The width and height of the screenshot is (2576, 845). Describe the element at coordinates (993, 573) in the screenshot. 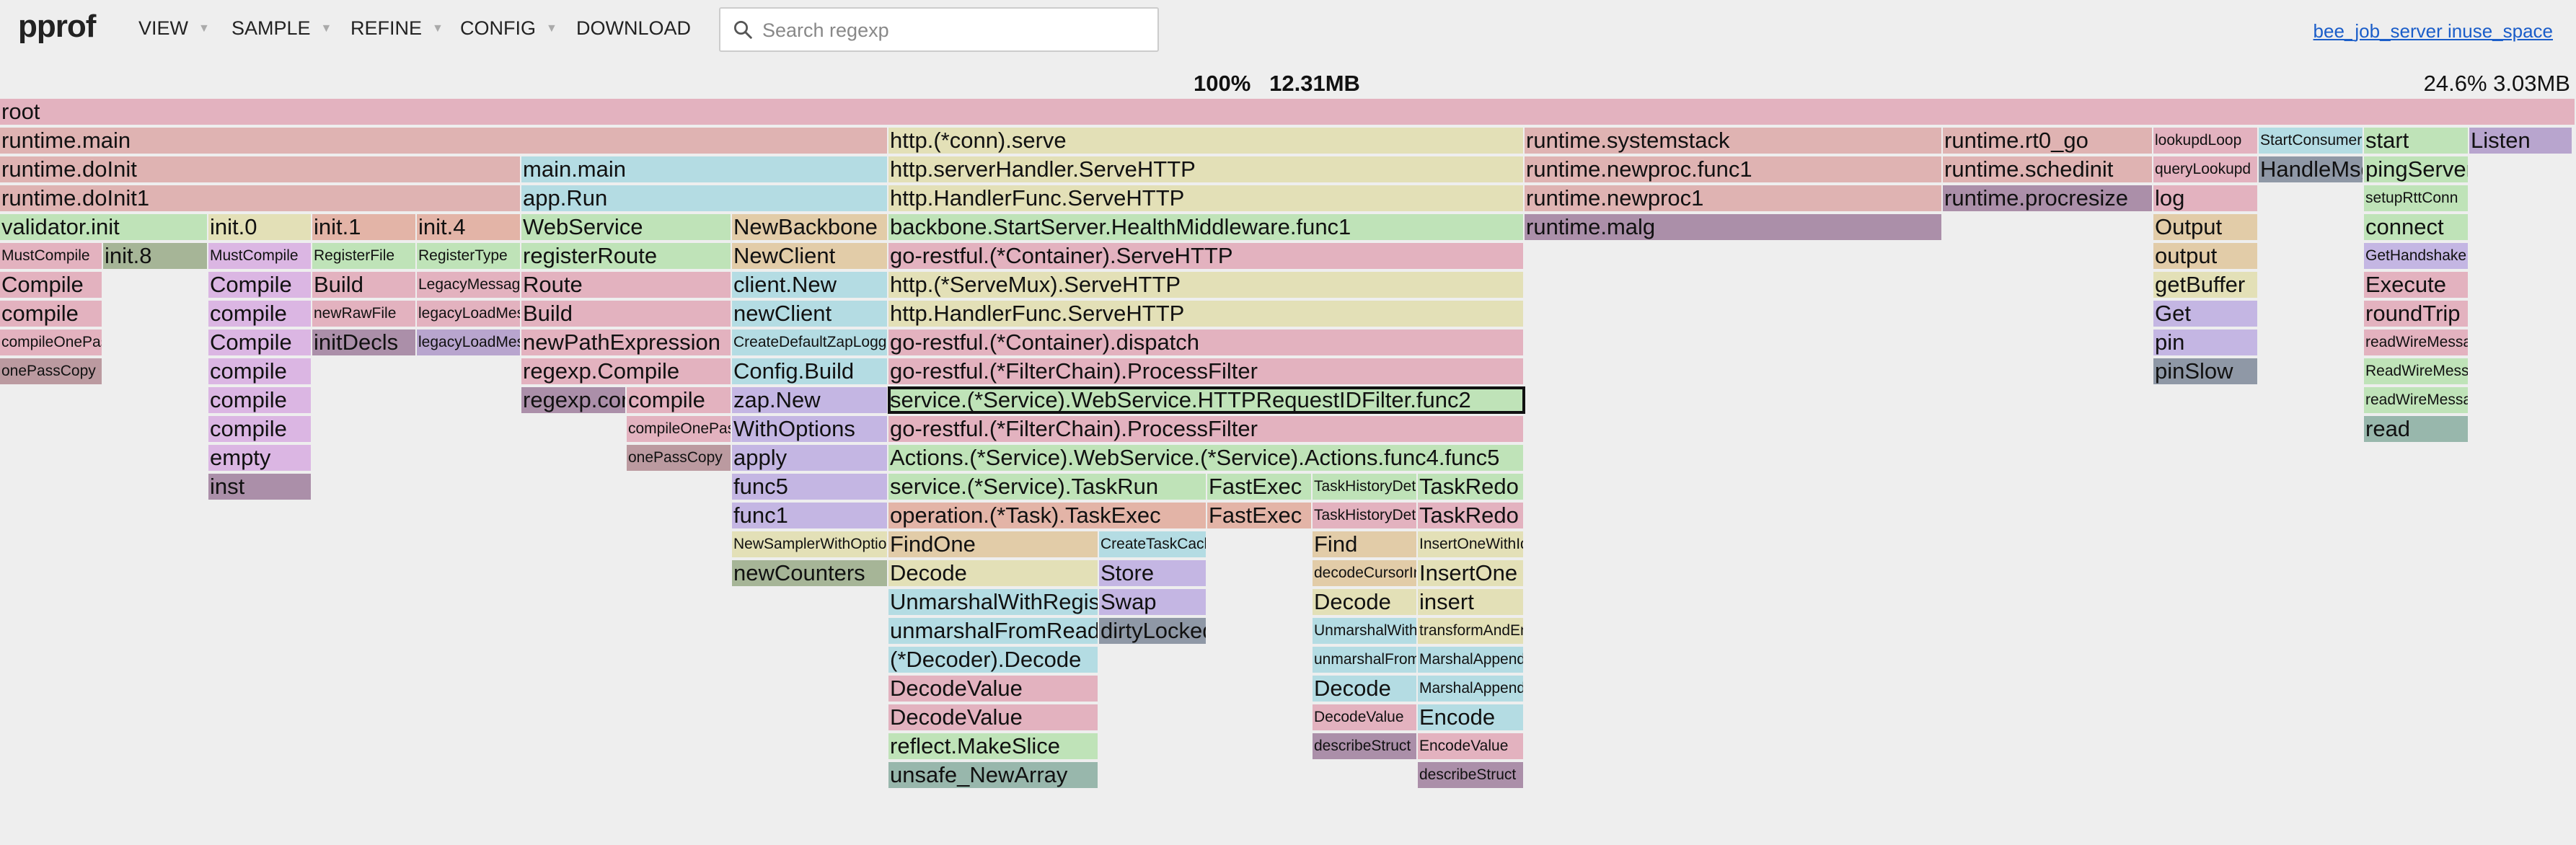

I see `flame-frame: Decode` at that location.